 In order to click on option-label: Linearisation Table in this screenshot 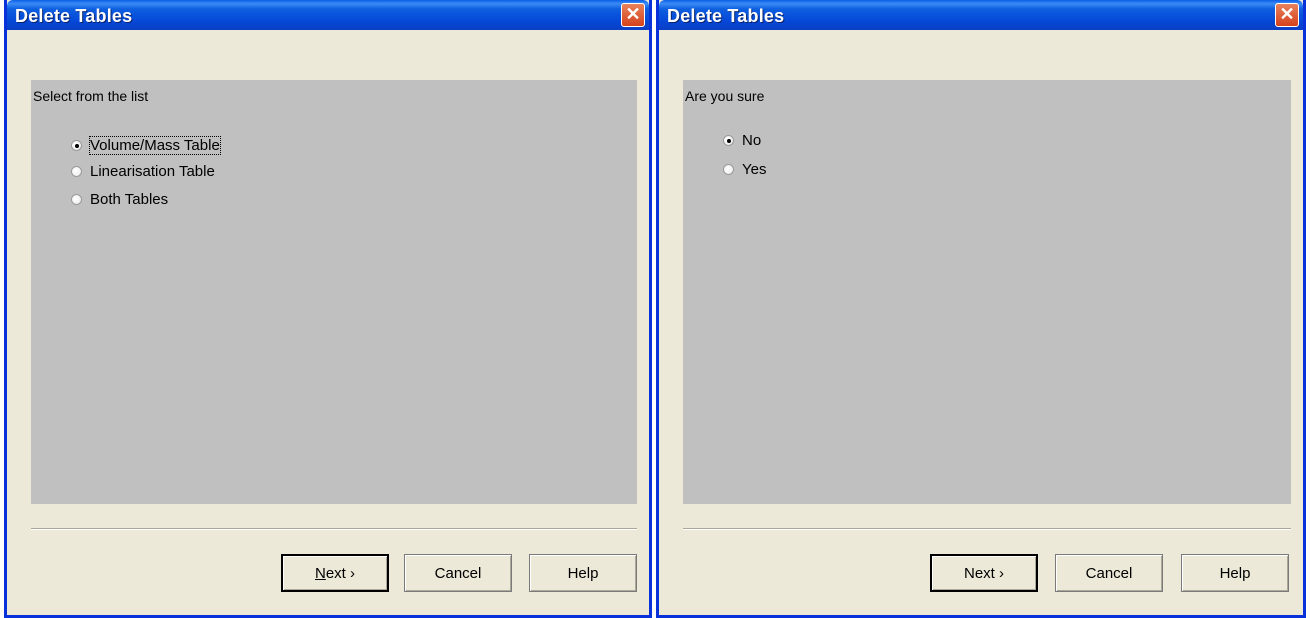, I will do `click(152, 171)`.